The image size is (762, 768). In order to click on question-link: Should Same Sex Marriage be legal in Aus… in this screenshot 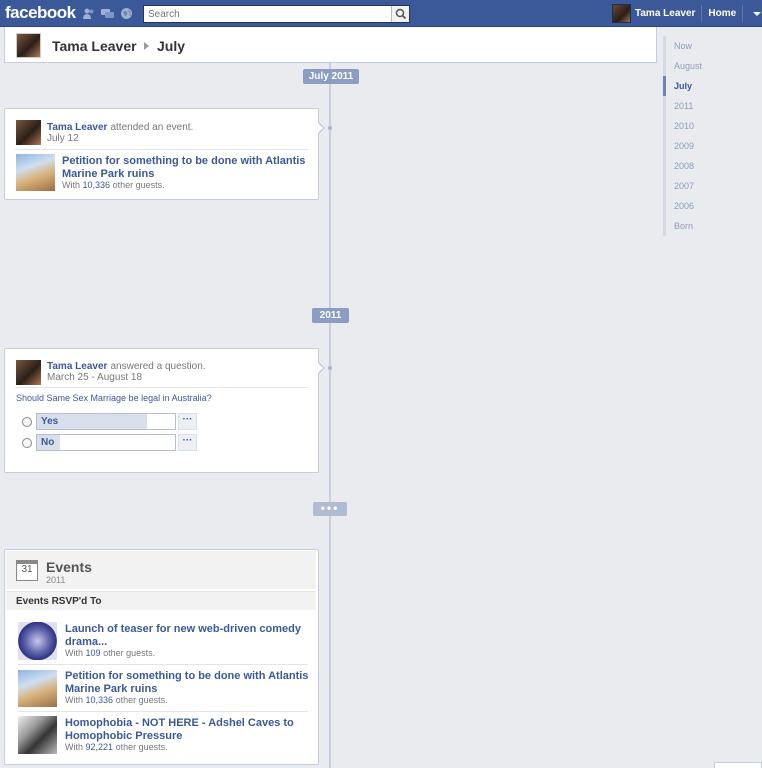, I will do `click(114, 398)`.